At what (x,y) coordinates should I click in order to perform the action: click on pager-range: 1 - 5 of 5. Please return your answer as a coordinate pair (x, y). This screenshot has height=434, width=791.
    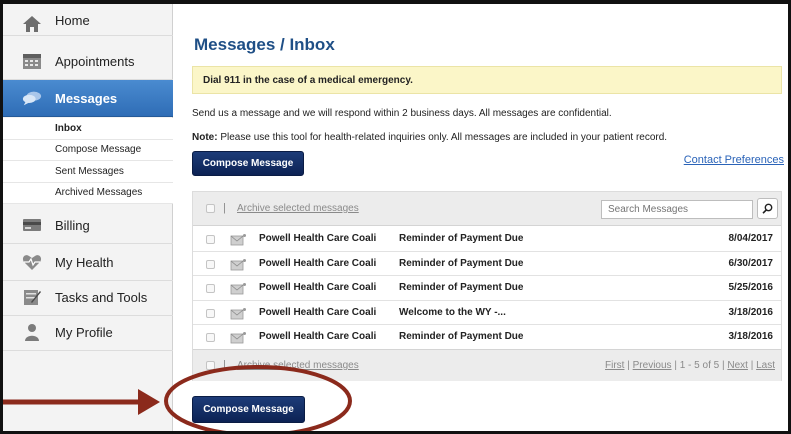
    Looking at the image, I should click on (699, 365).